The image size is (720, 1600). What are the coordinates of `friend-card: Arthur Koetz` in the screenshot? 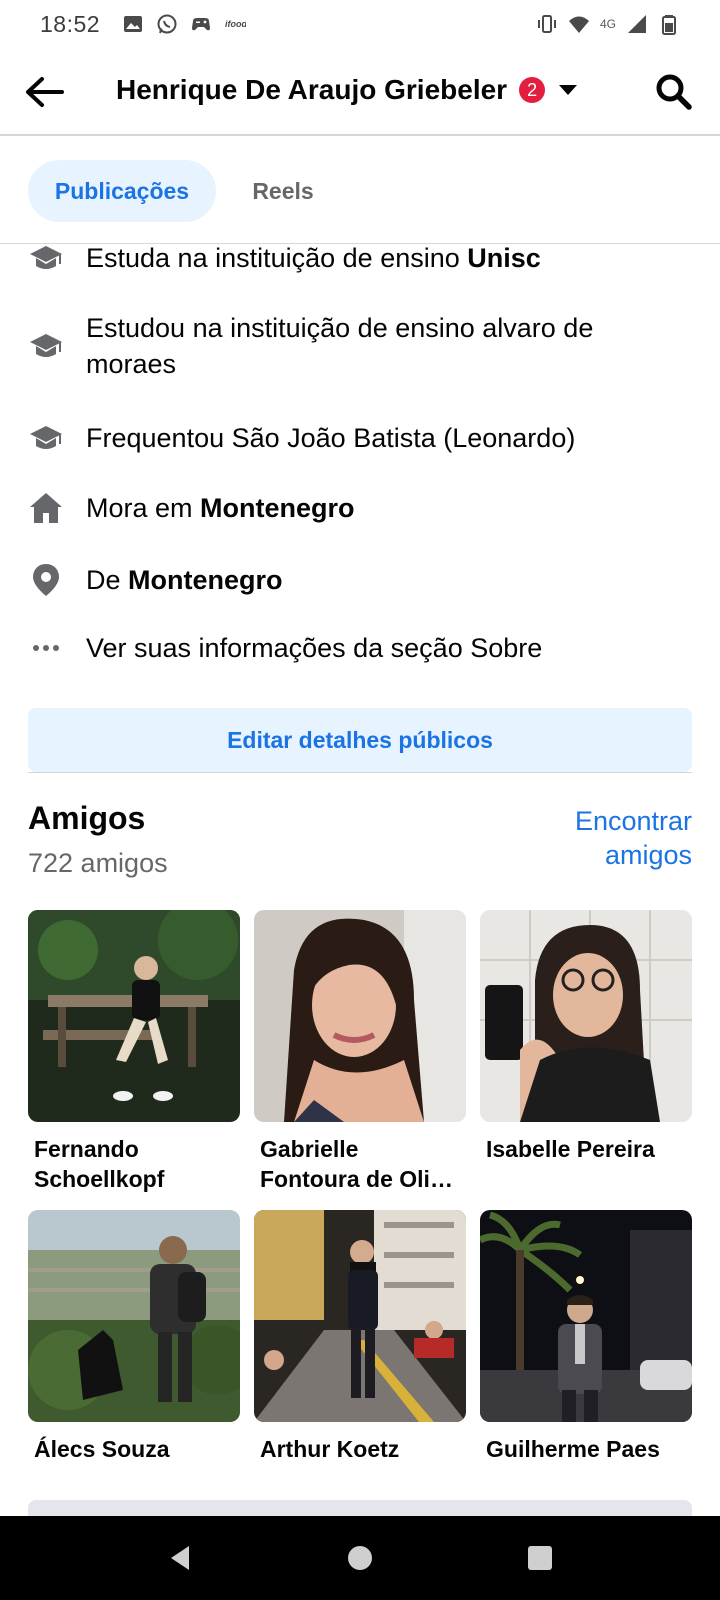 It's located at (360, 1337).